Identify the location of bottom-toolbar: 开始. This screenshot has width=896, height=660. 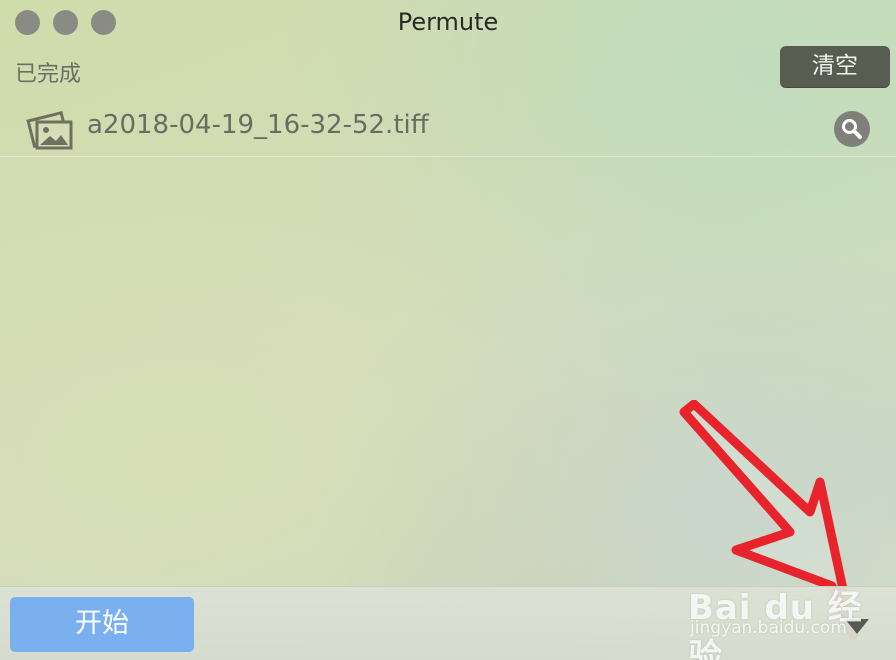
(448, 623).